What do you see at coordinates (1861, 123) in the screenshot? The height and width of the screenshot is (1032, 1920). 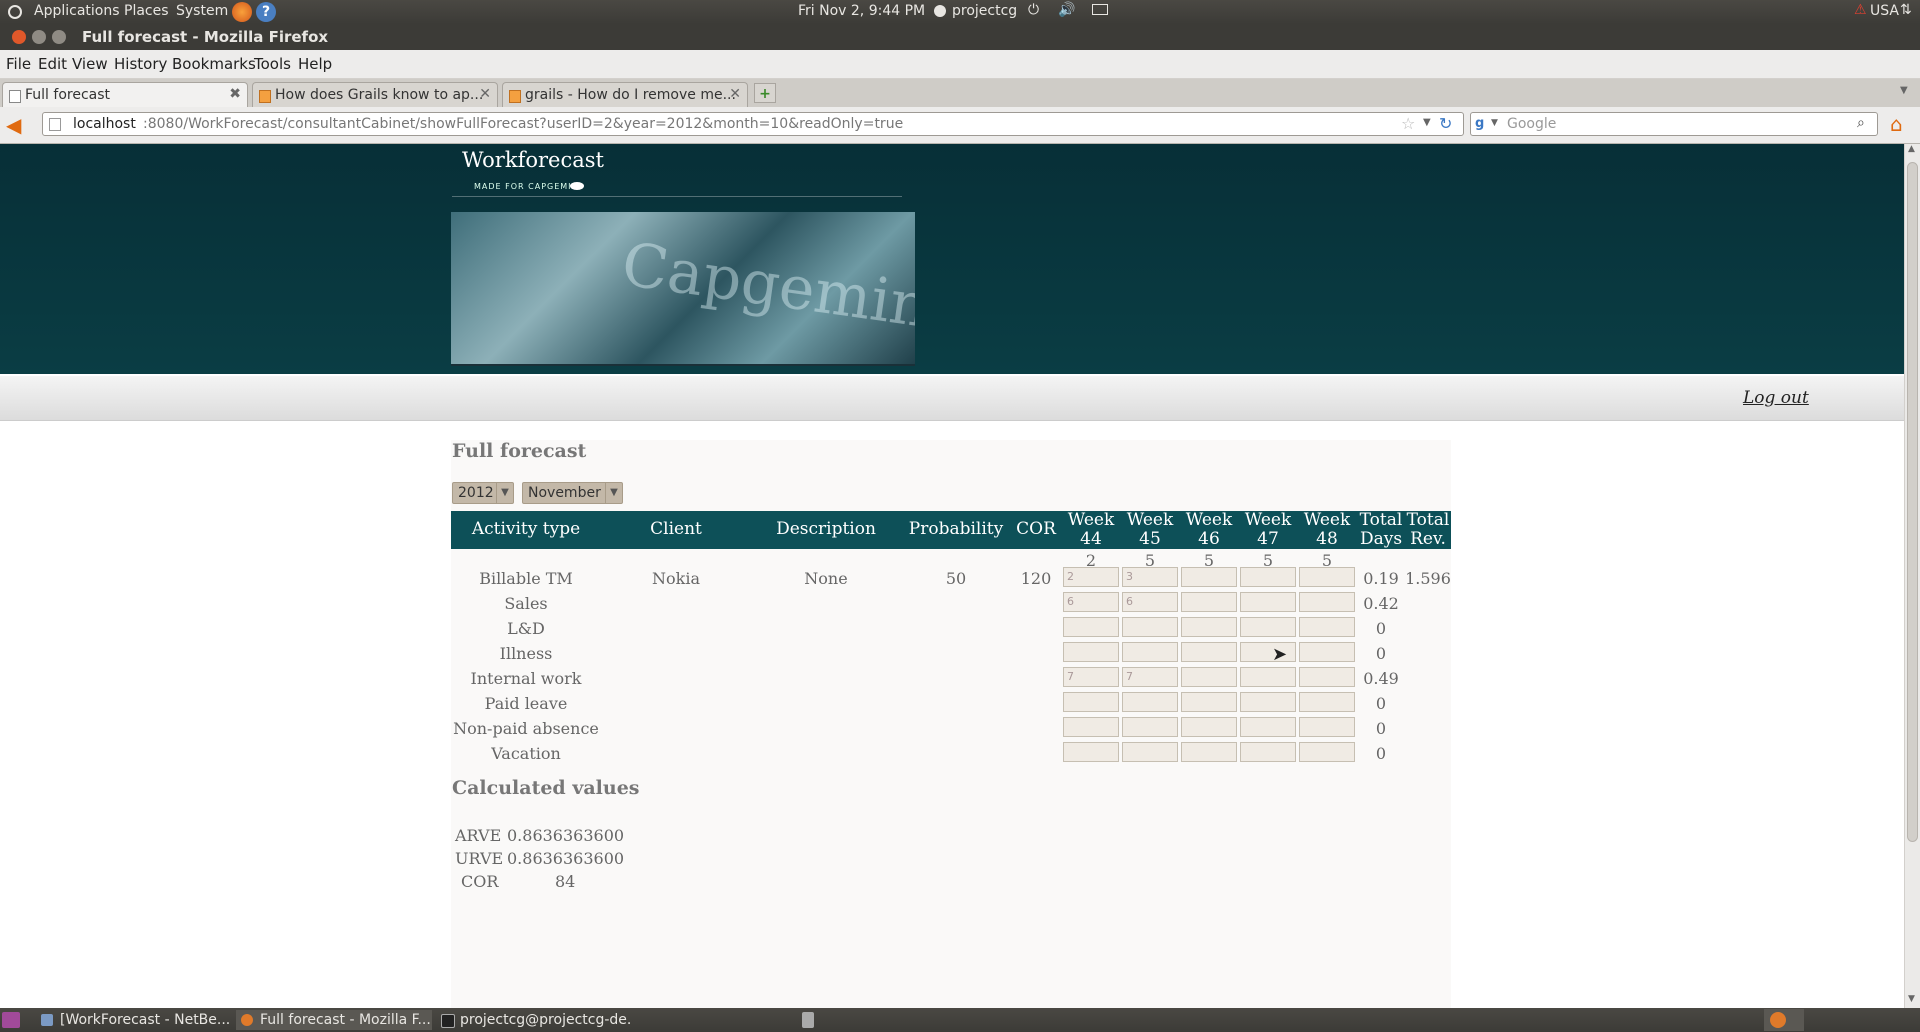 I see `search-icon: ⌕` at bounding box center [1861, 123].